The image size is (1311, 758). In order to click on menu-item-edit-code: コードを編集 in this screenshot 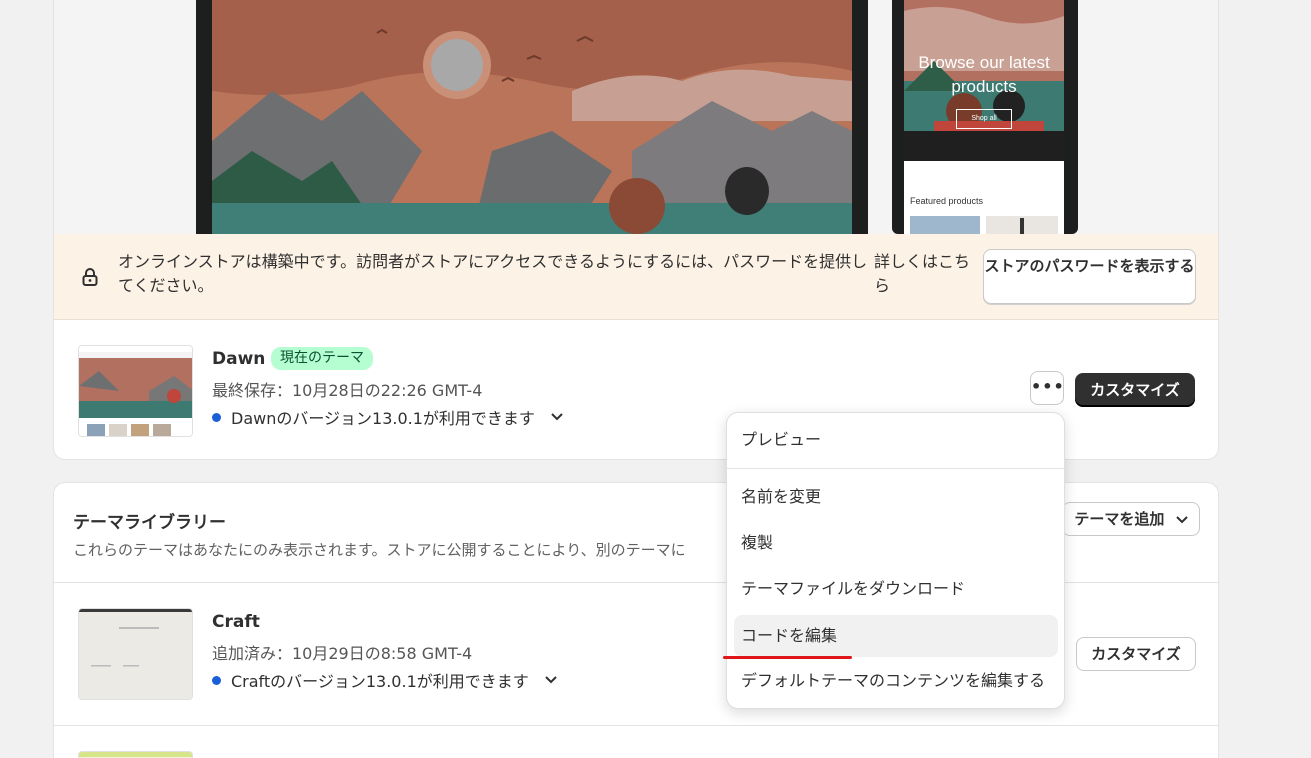, I will do `click(896, 636)`.